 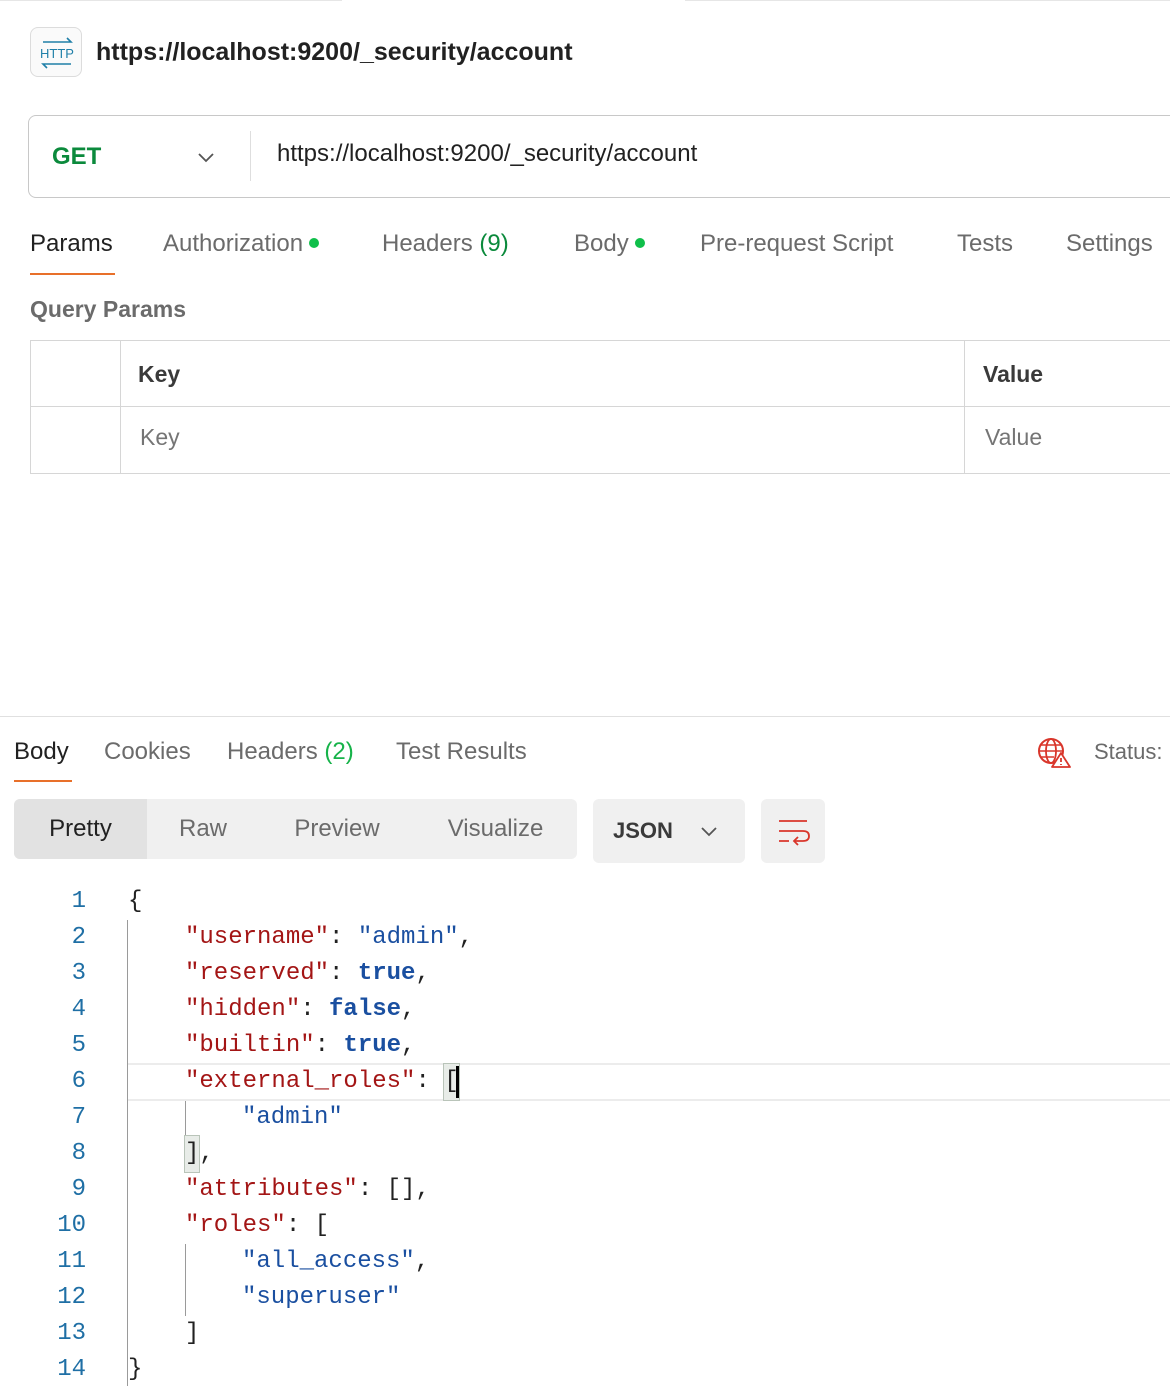 I want to click on code-line: "builtin": true,, so click(x=300, y=1046).